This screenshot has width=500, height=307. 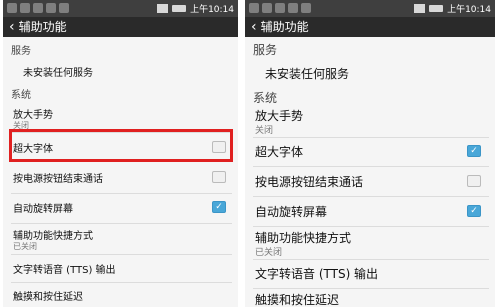 I want to click on list-item-large-font: 超大字体 ✓, so click(x=370, y=152).